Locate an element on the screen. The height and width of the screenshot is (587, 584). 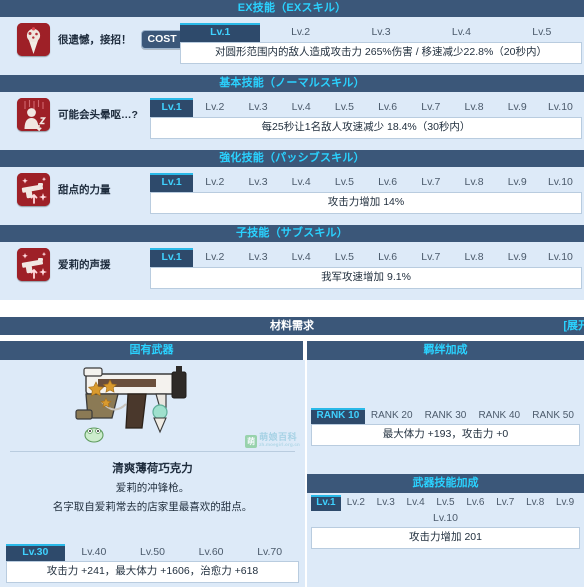
level-tab-ex-3: Lv.3 is located at coordinates (381, 32).